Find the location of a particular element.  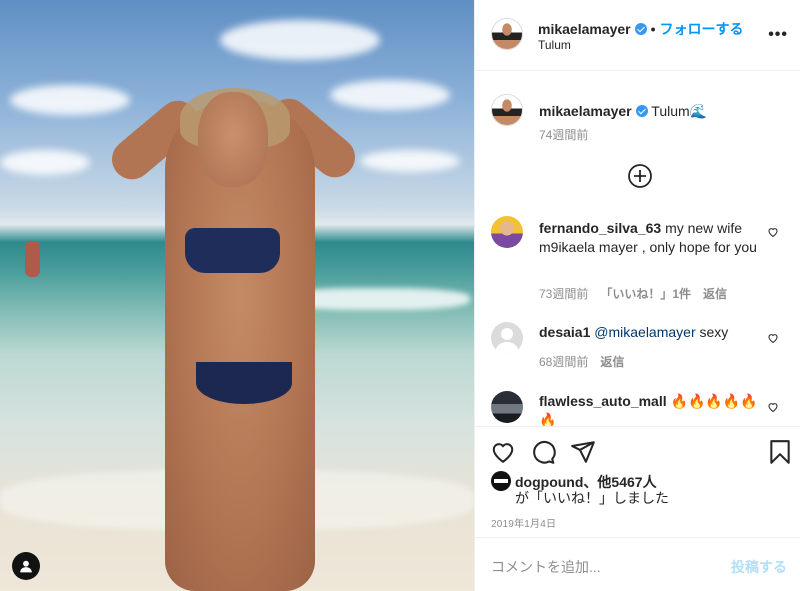

comment-mention: @mikaelamayer is located at coordinates (644, 332).